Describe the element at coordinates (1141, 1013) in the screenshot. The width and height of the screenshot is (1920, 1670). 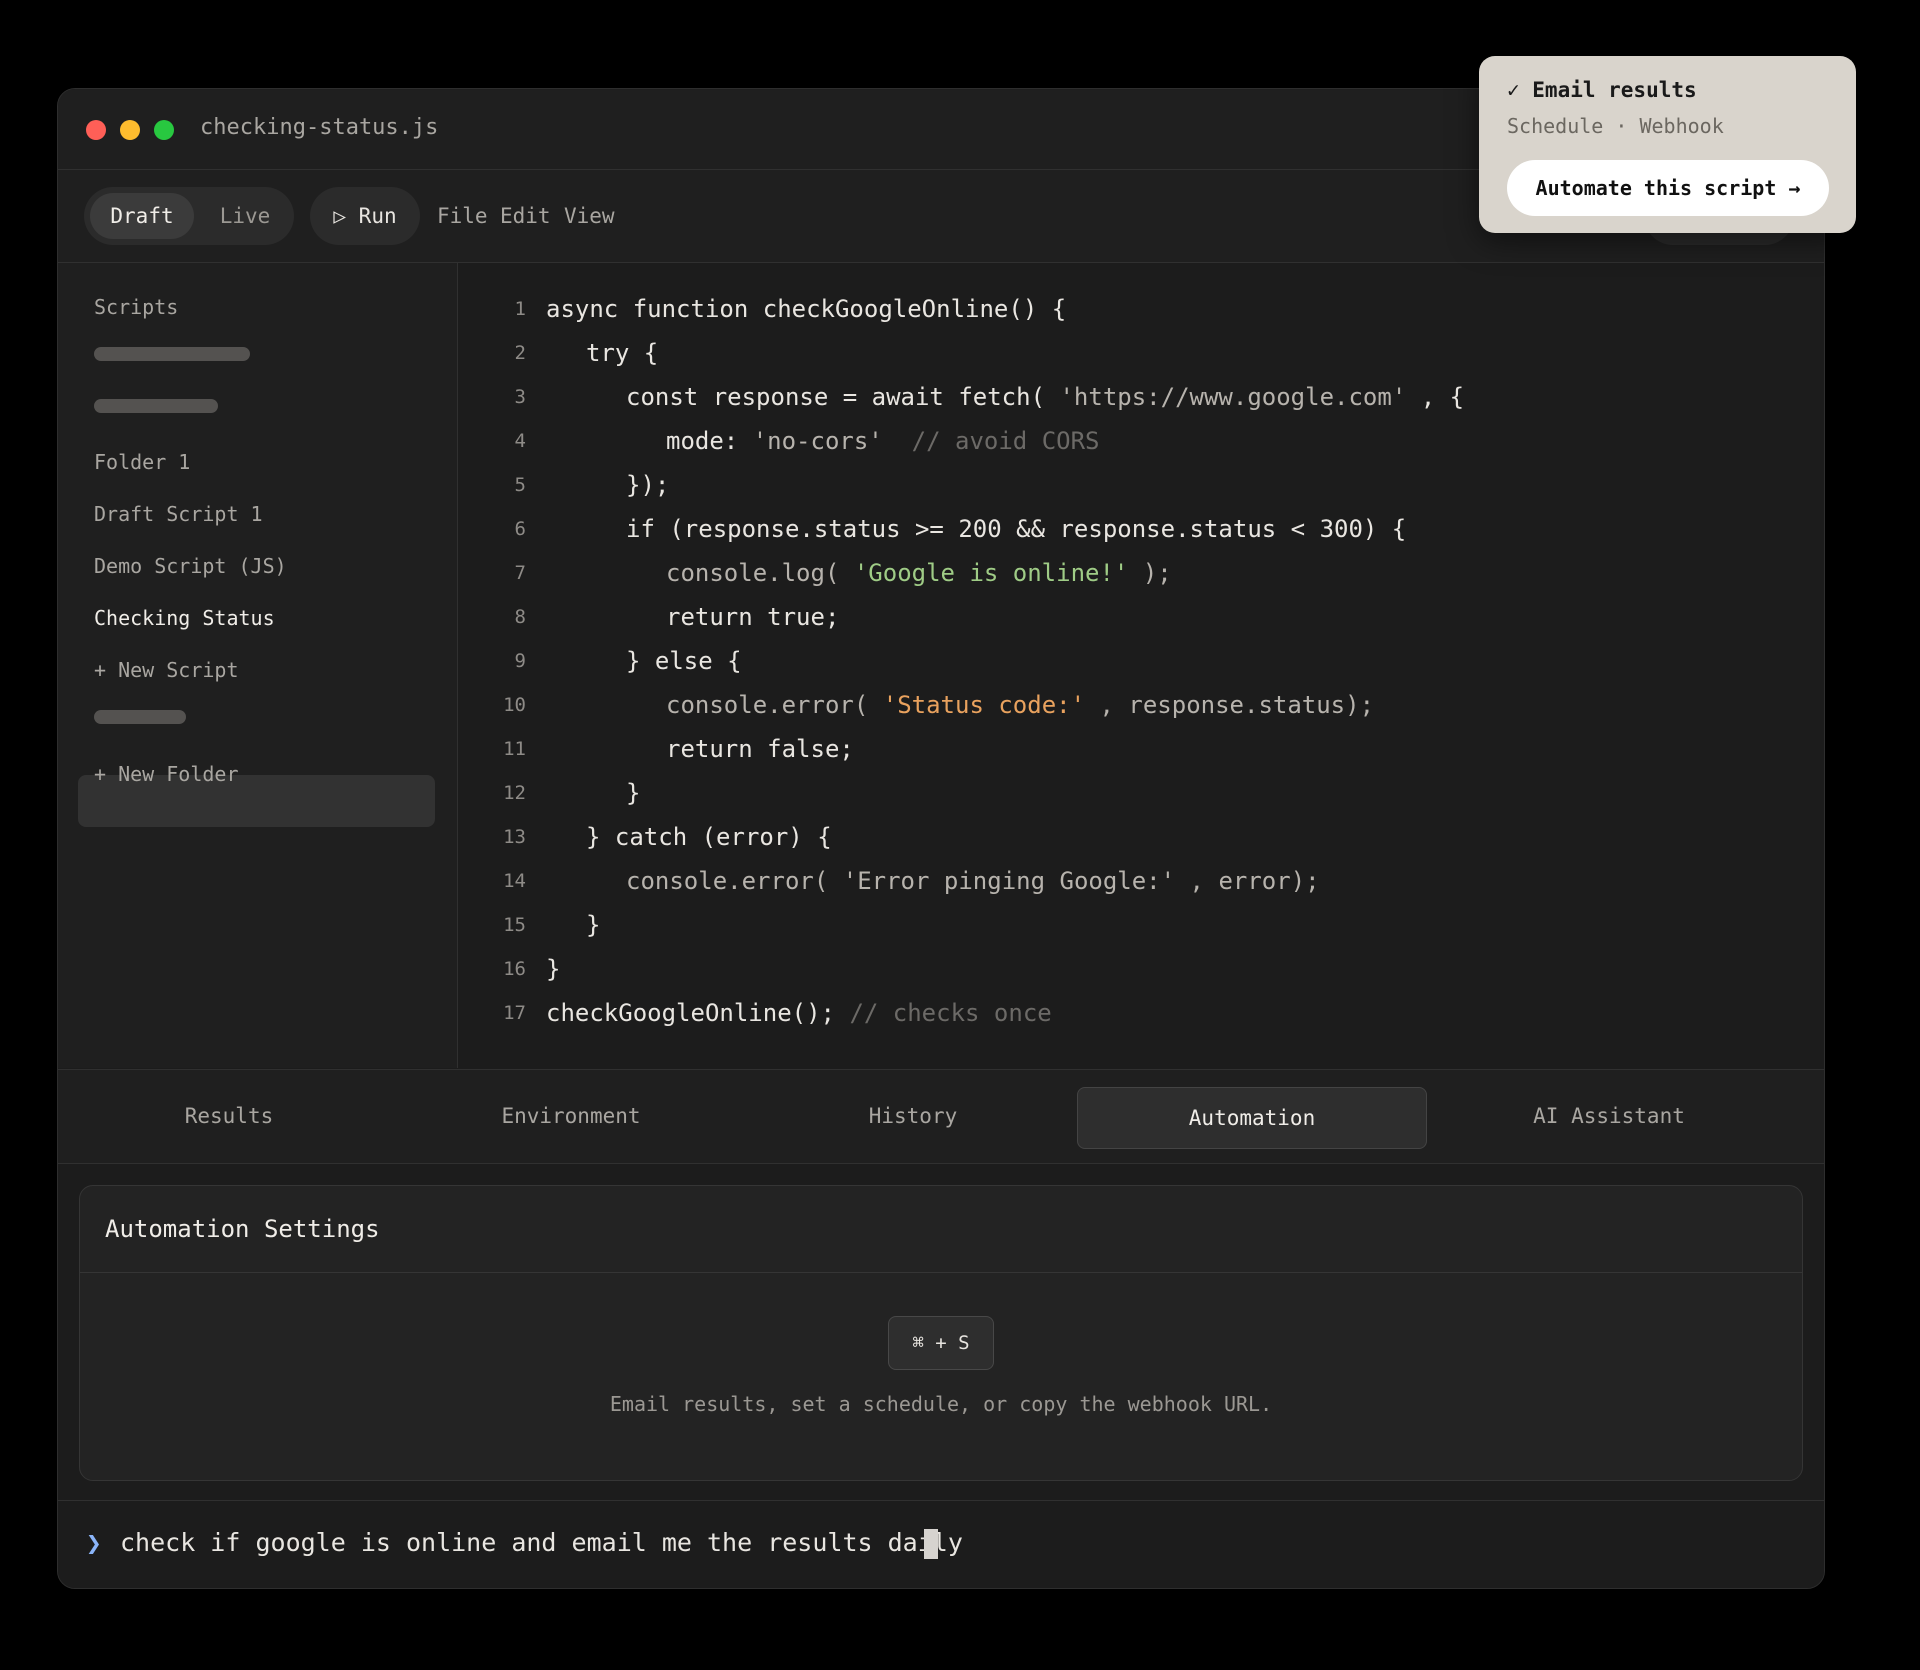
I see `code-line: 17 checkGoogleOnline(); // checks once` at that location.